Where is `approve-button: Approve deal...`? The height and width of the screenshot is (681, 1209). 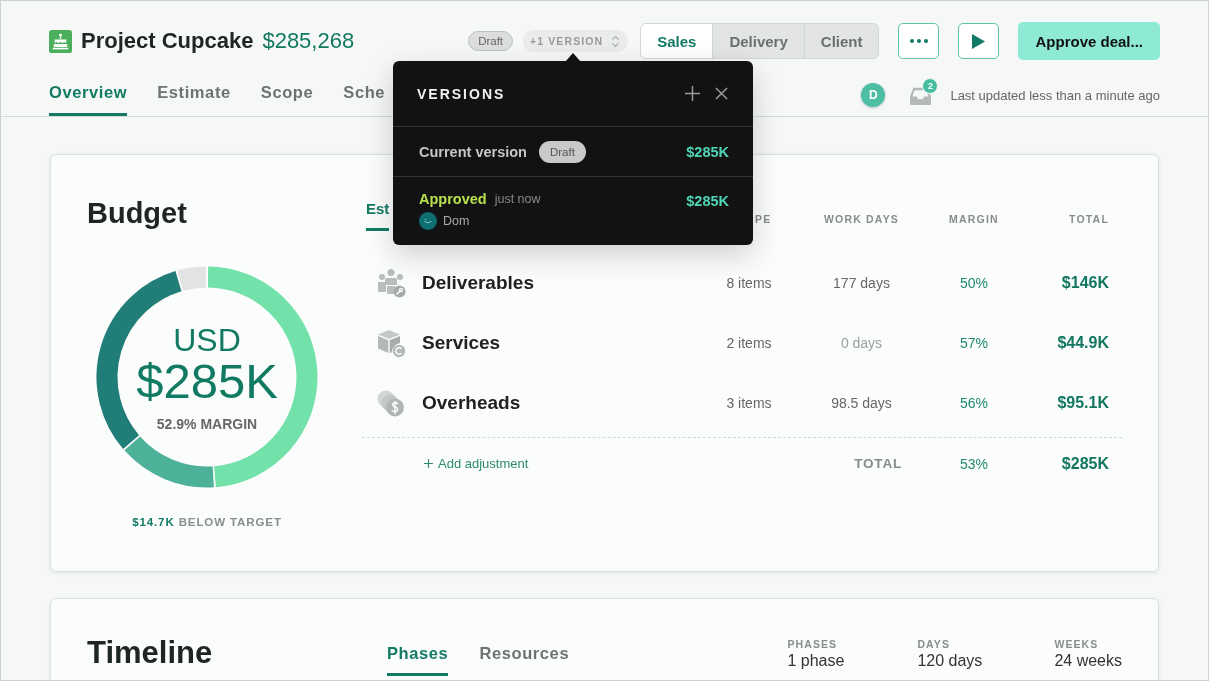
approve-button: Approve deal... is located at coordinates (1089, 41).